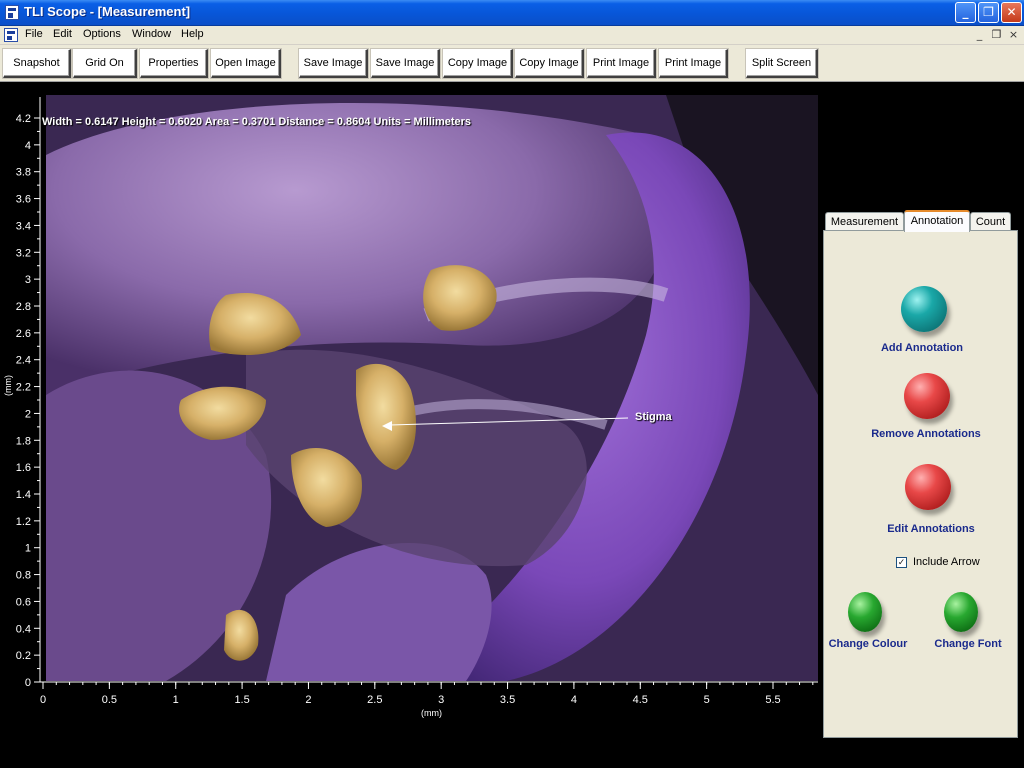  What do you see at coordinates (901, 562) in the screenshot?
I see `include-arrow-checkbox: ✓` at bounding box center [901, 562].